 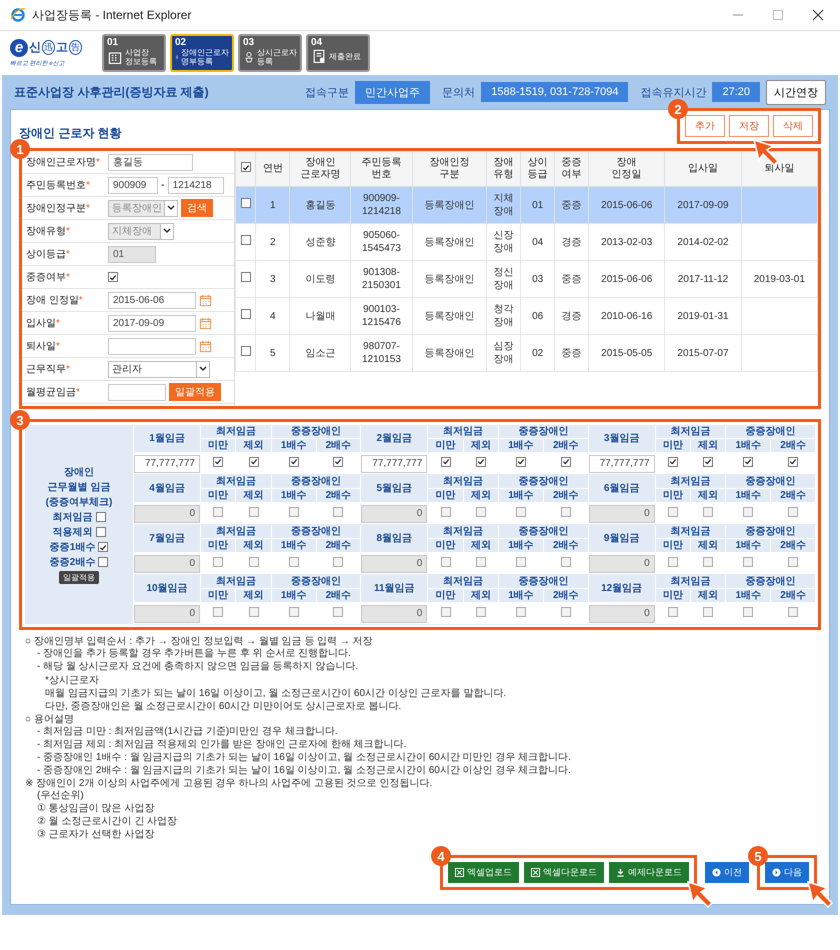 What do you see at coordinates (48, 369) in the screenshot?
I see `field-label: 근무직무*` at bounding box center [48, 369].